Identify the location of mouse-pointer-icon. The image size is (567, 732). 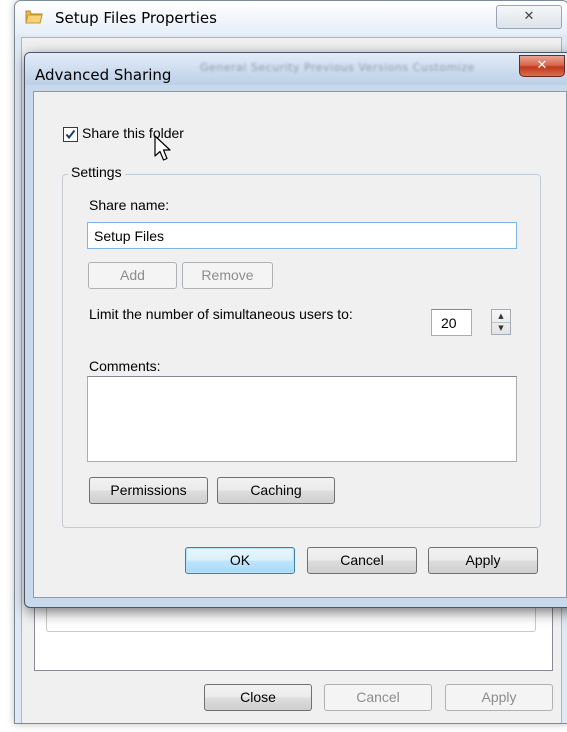
(162, 148).